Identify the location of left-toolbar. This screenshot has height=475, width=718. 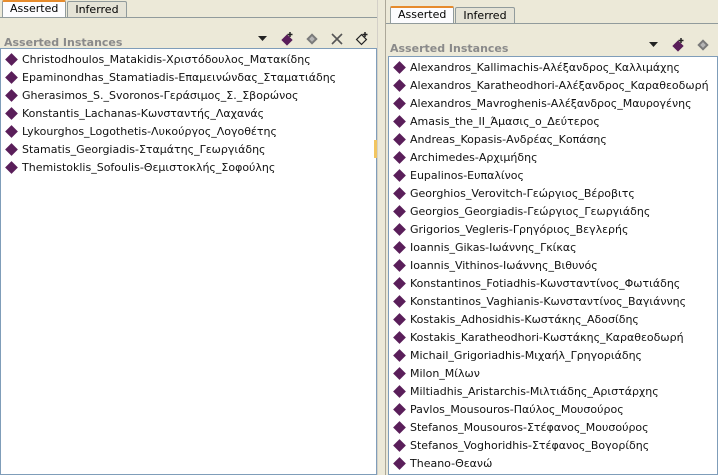
(314, 39).